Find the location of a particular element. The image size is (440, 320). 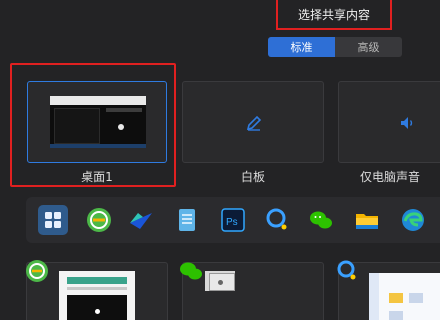

source-whiteboard-label: 白板 is located at coordinates (252, 177).